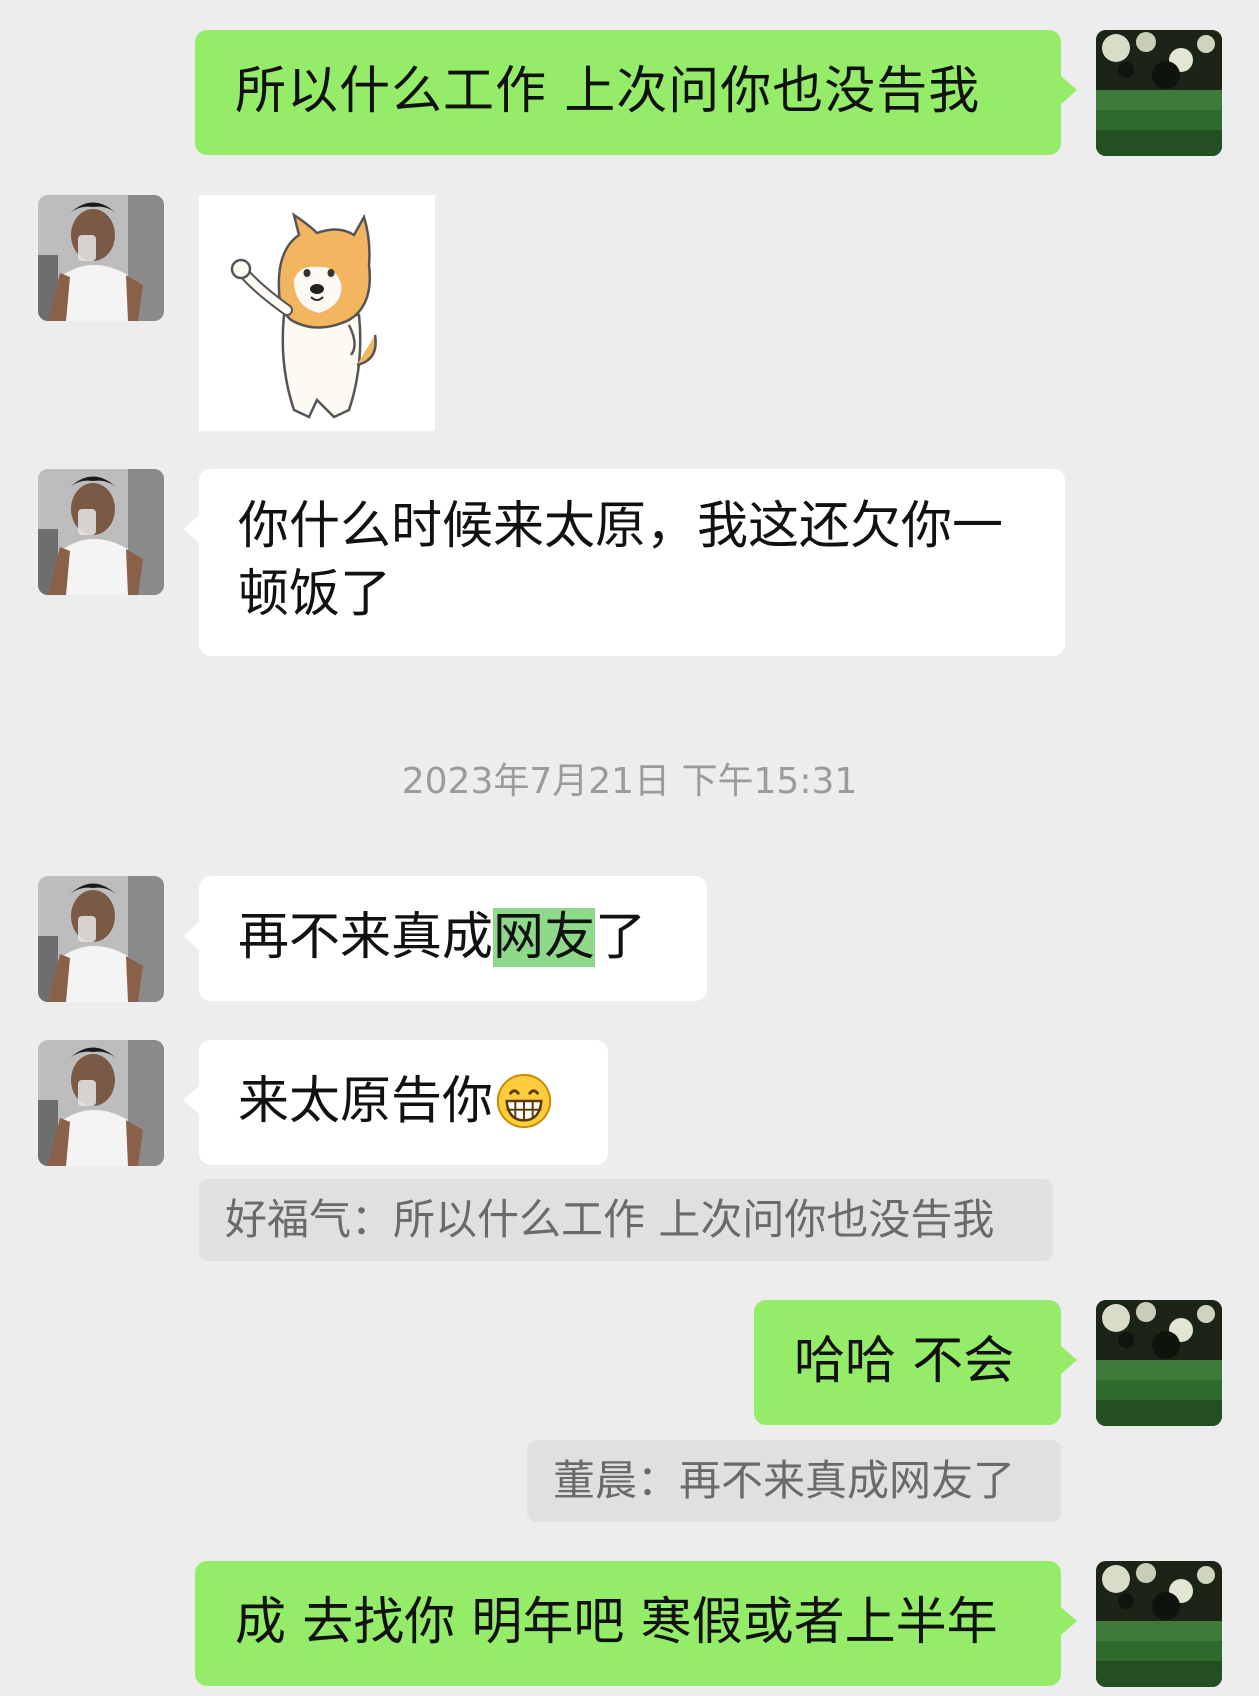 This screenshot has width=1259, height=1696. Describe the element at coordinates (626, 1220) in the screenshot. I see `quoted-reply: 好福气：所以什么工作 上次问你也没告我` at that location.